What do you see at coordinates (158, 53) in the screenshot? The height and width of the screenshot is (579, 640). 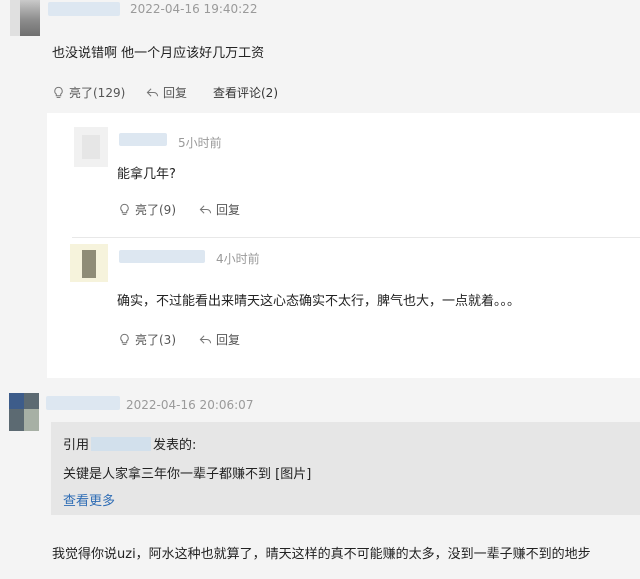 I see `comment-text: 也没说错啊 他一个月应该好几万工资` at bounding box center [158, 53].